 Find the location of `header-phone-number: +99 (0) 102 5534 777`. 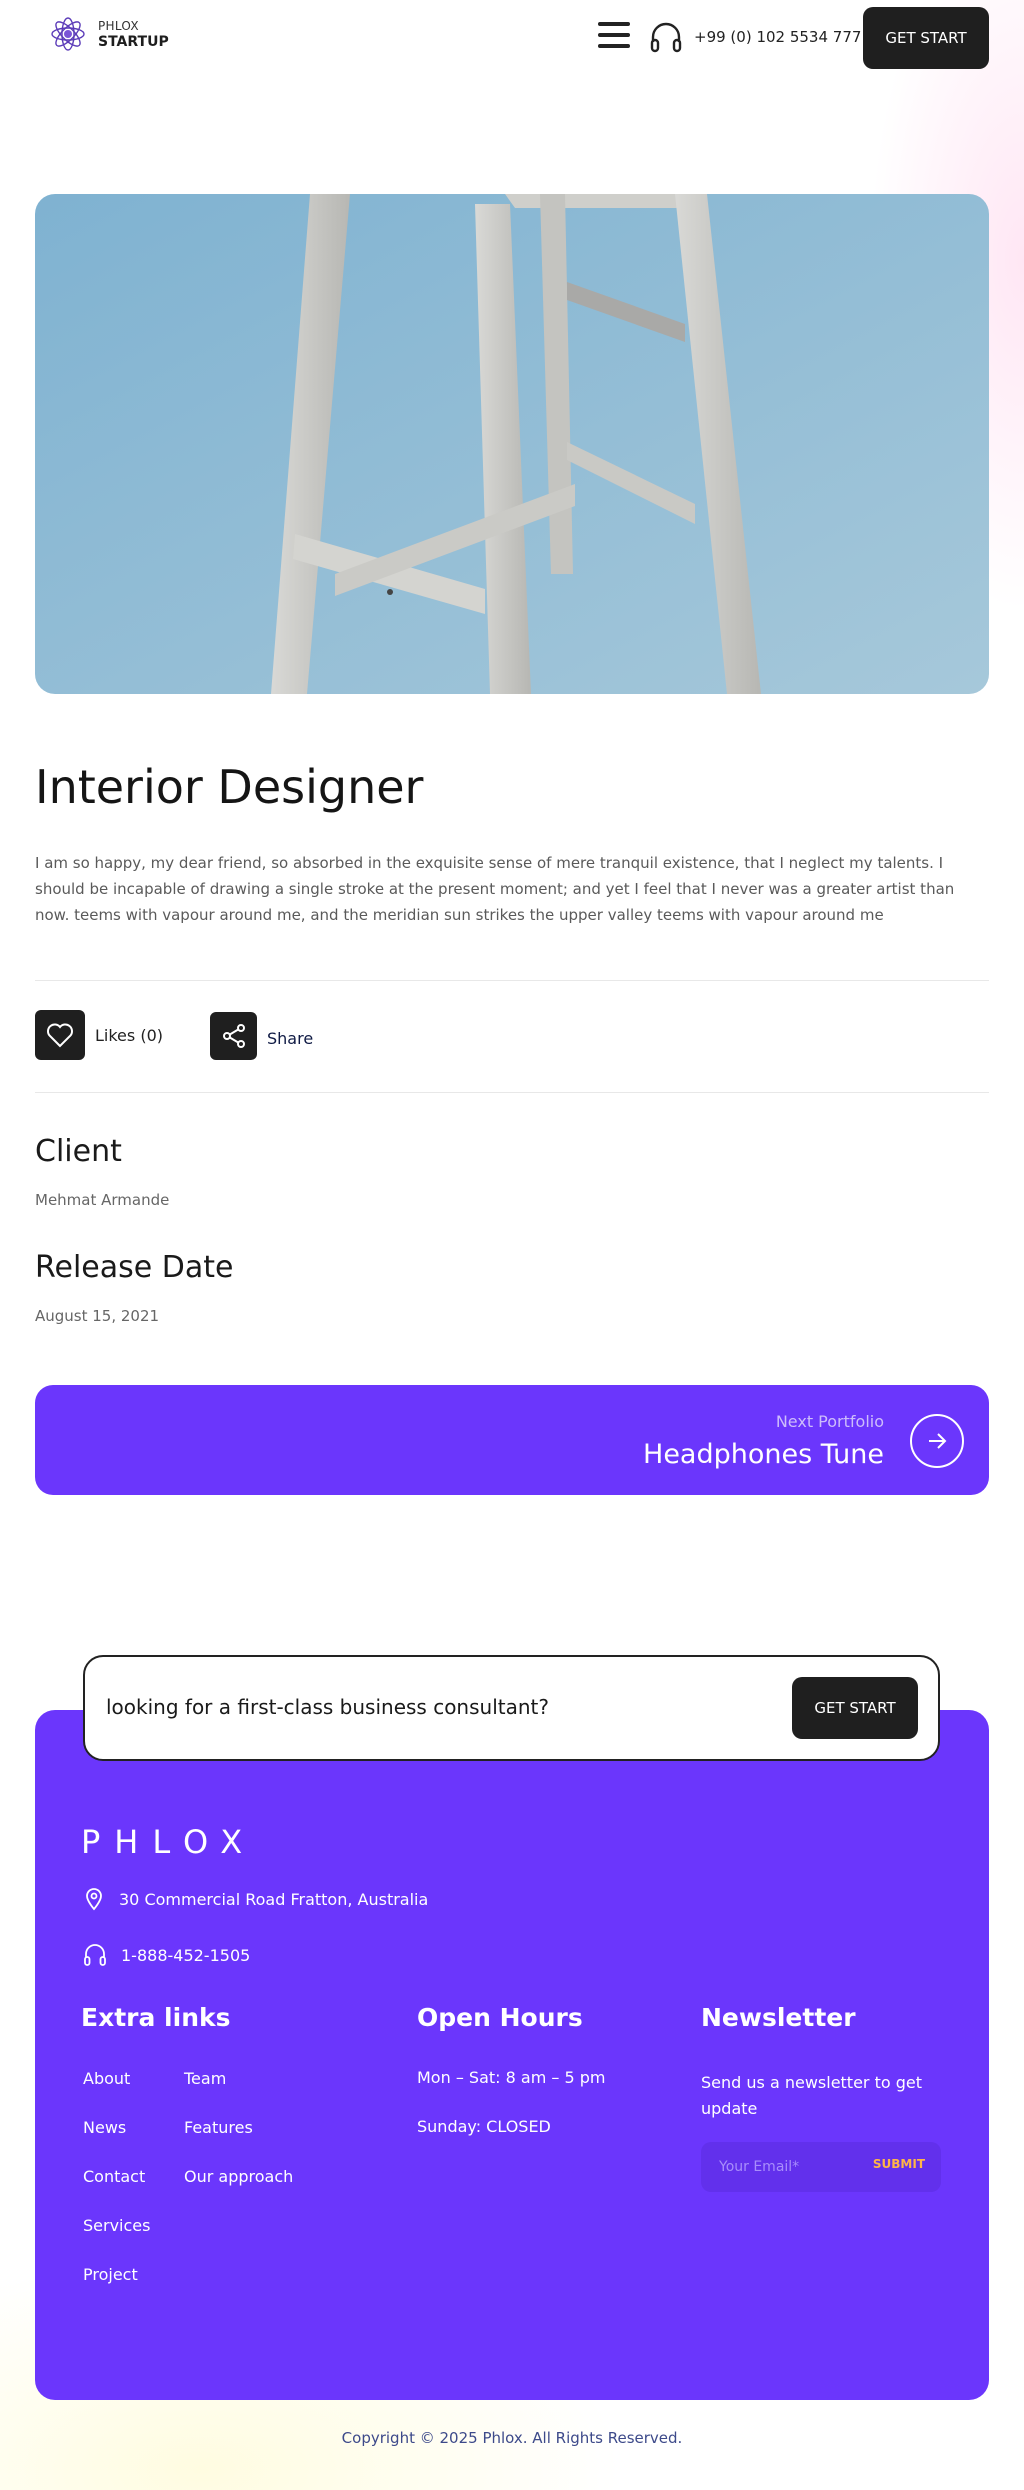

header-phone-number: +99 (0) 102 5534 777 is located at coordinates (777, 37).